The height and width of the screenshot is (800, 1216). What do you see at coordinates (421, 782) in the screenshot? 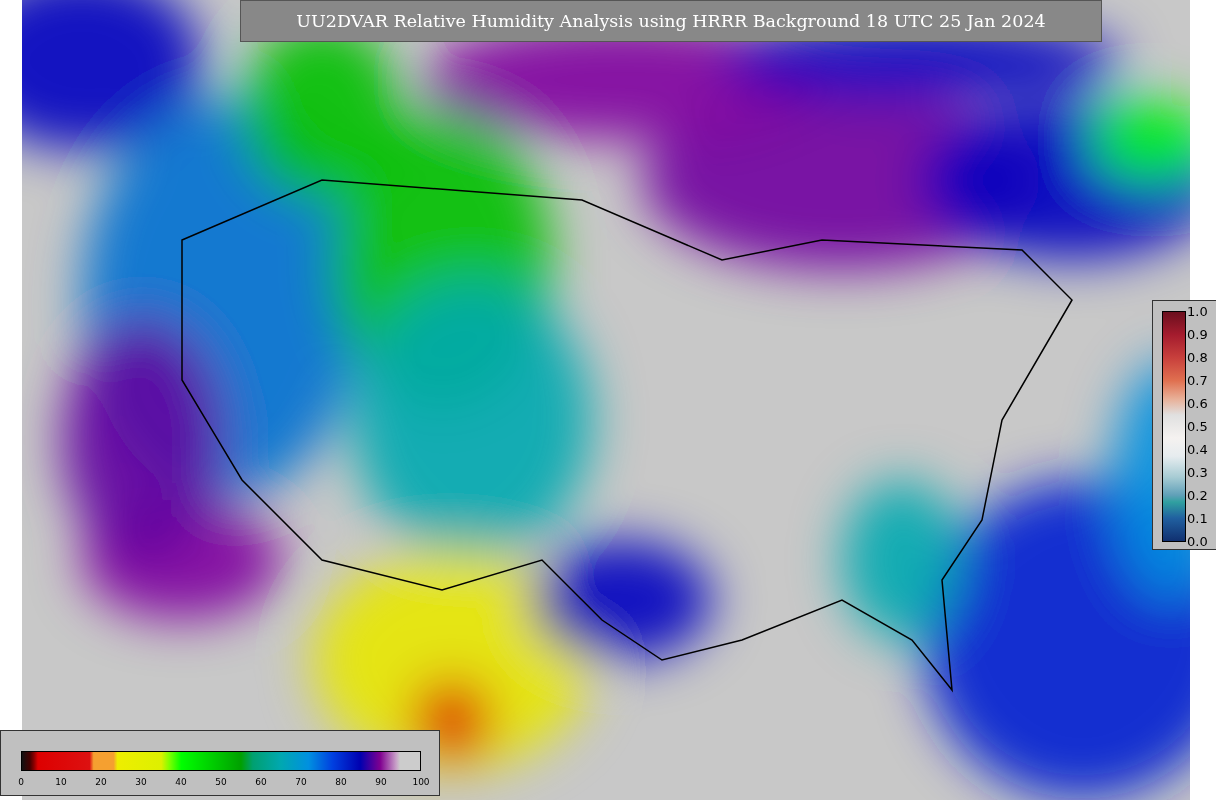
I see `colorbar-tick-label: 100` at bounding box center [421, 782].